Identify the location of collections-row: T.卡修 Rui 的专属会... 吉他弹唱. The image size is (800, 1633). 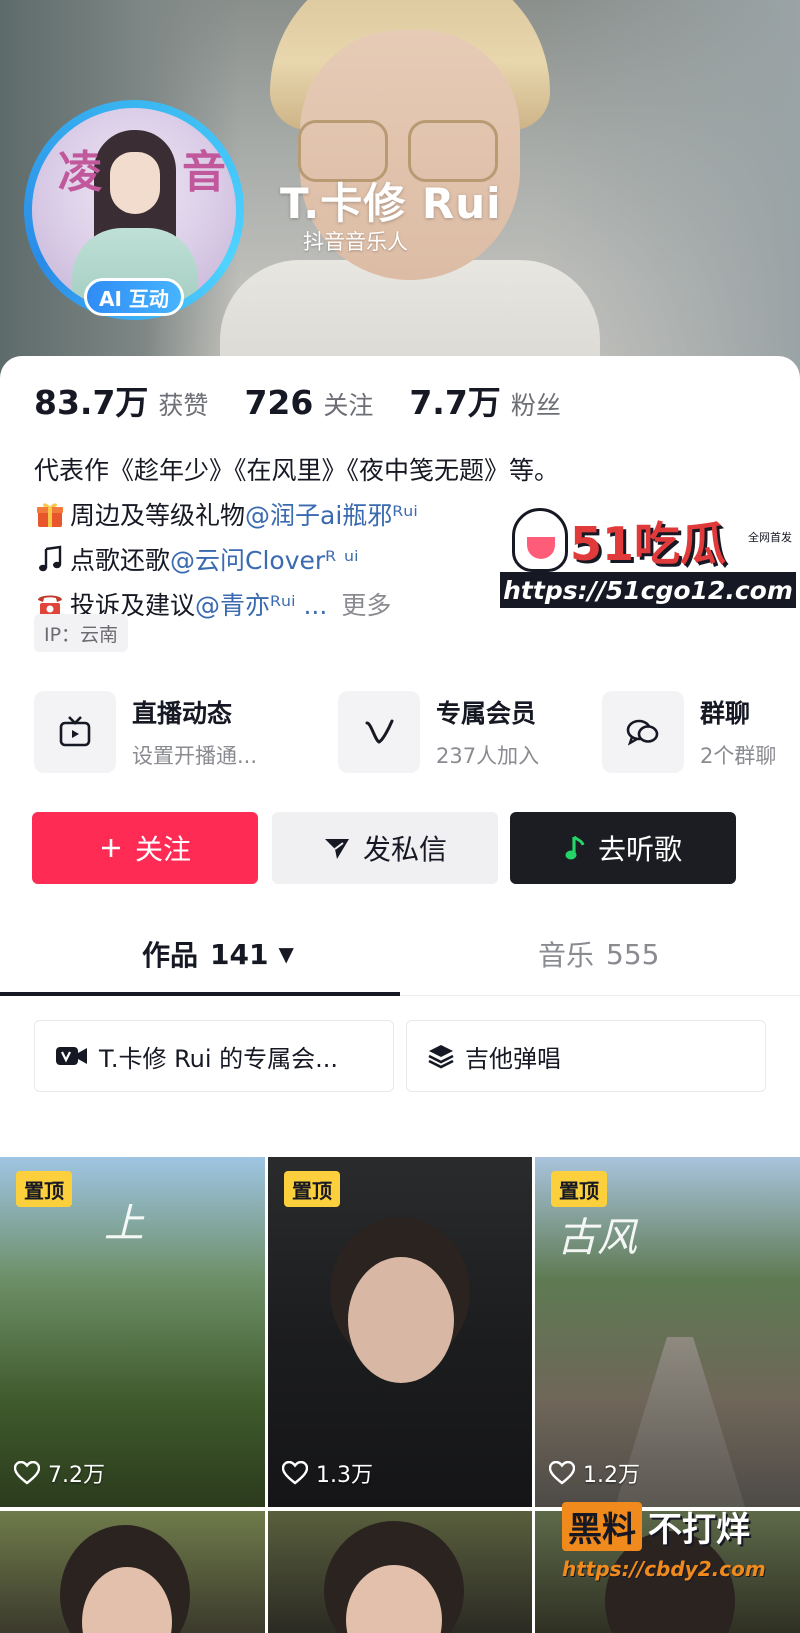
(404, 1056).